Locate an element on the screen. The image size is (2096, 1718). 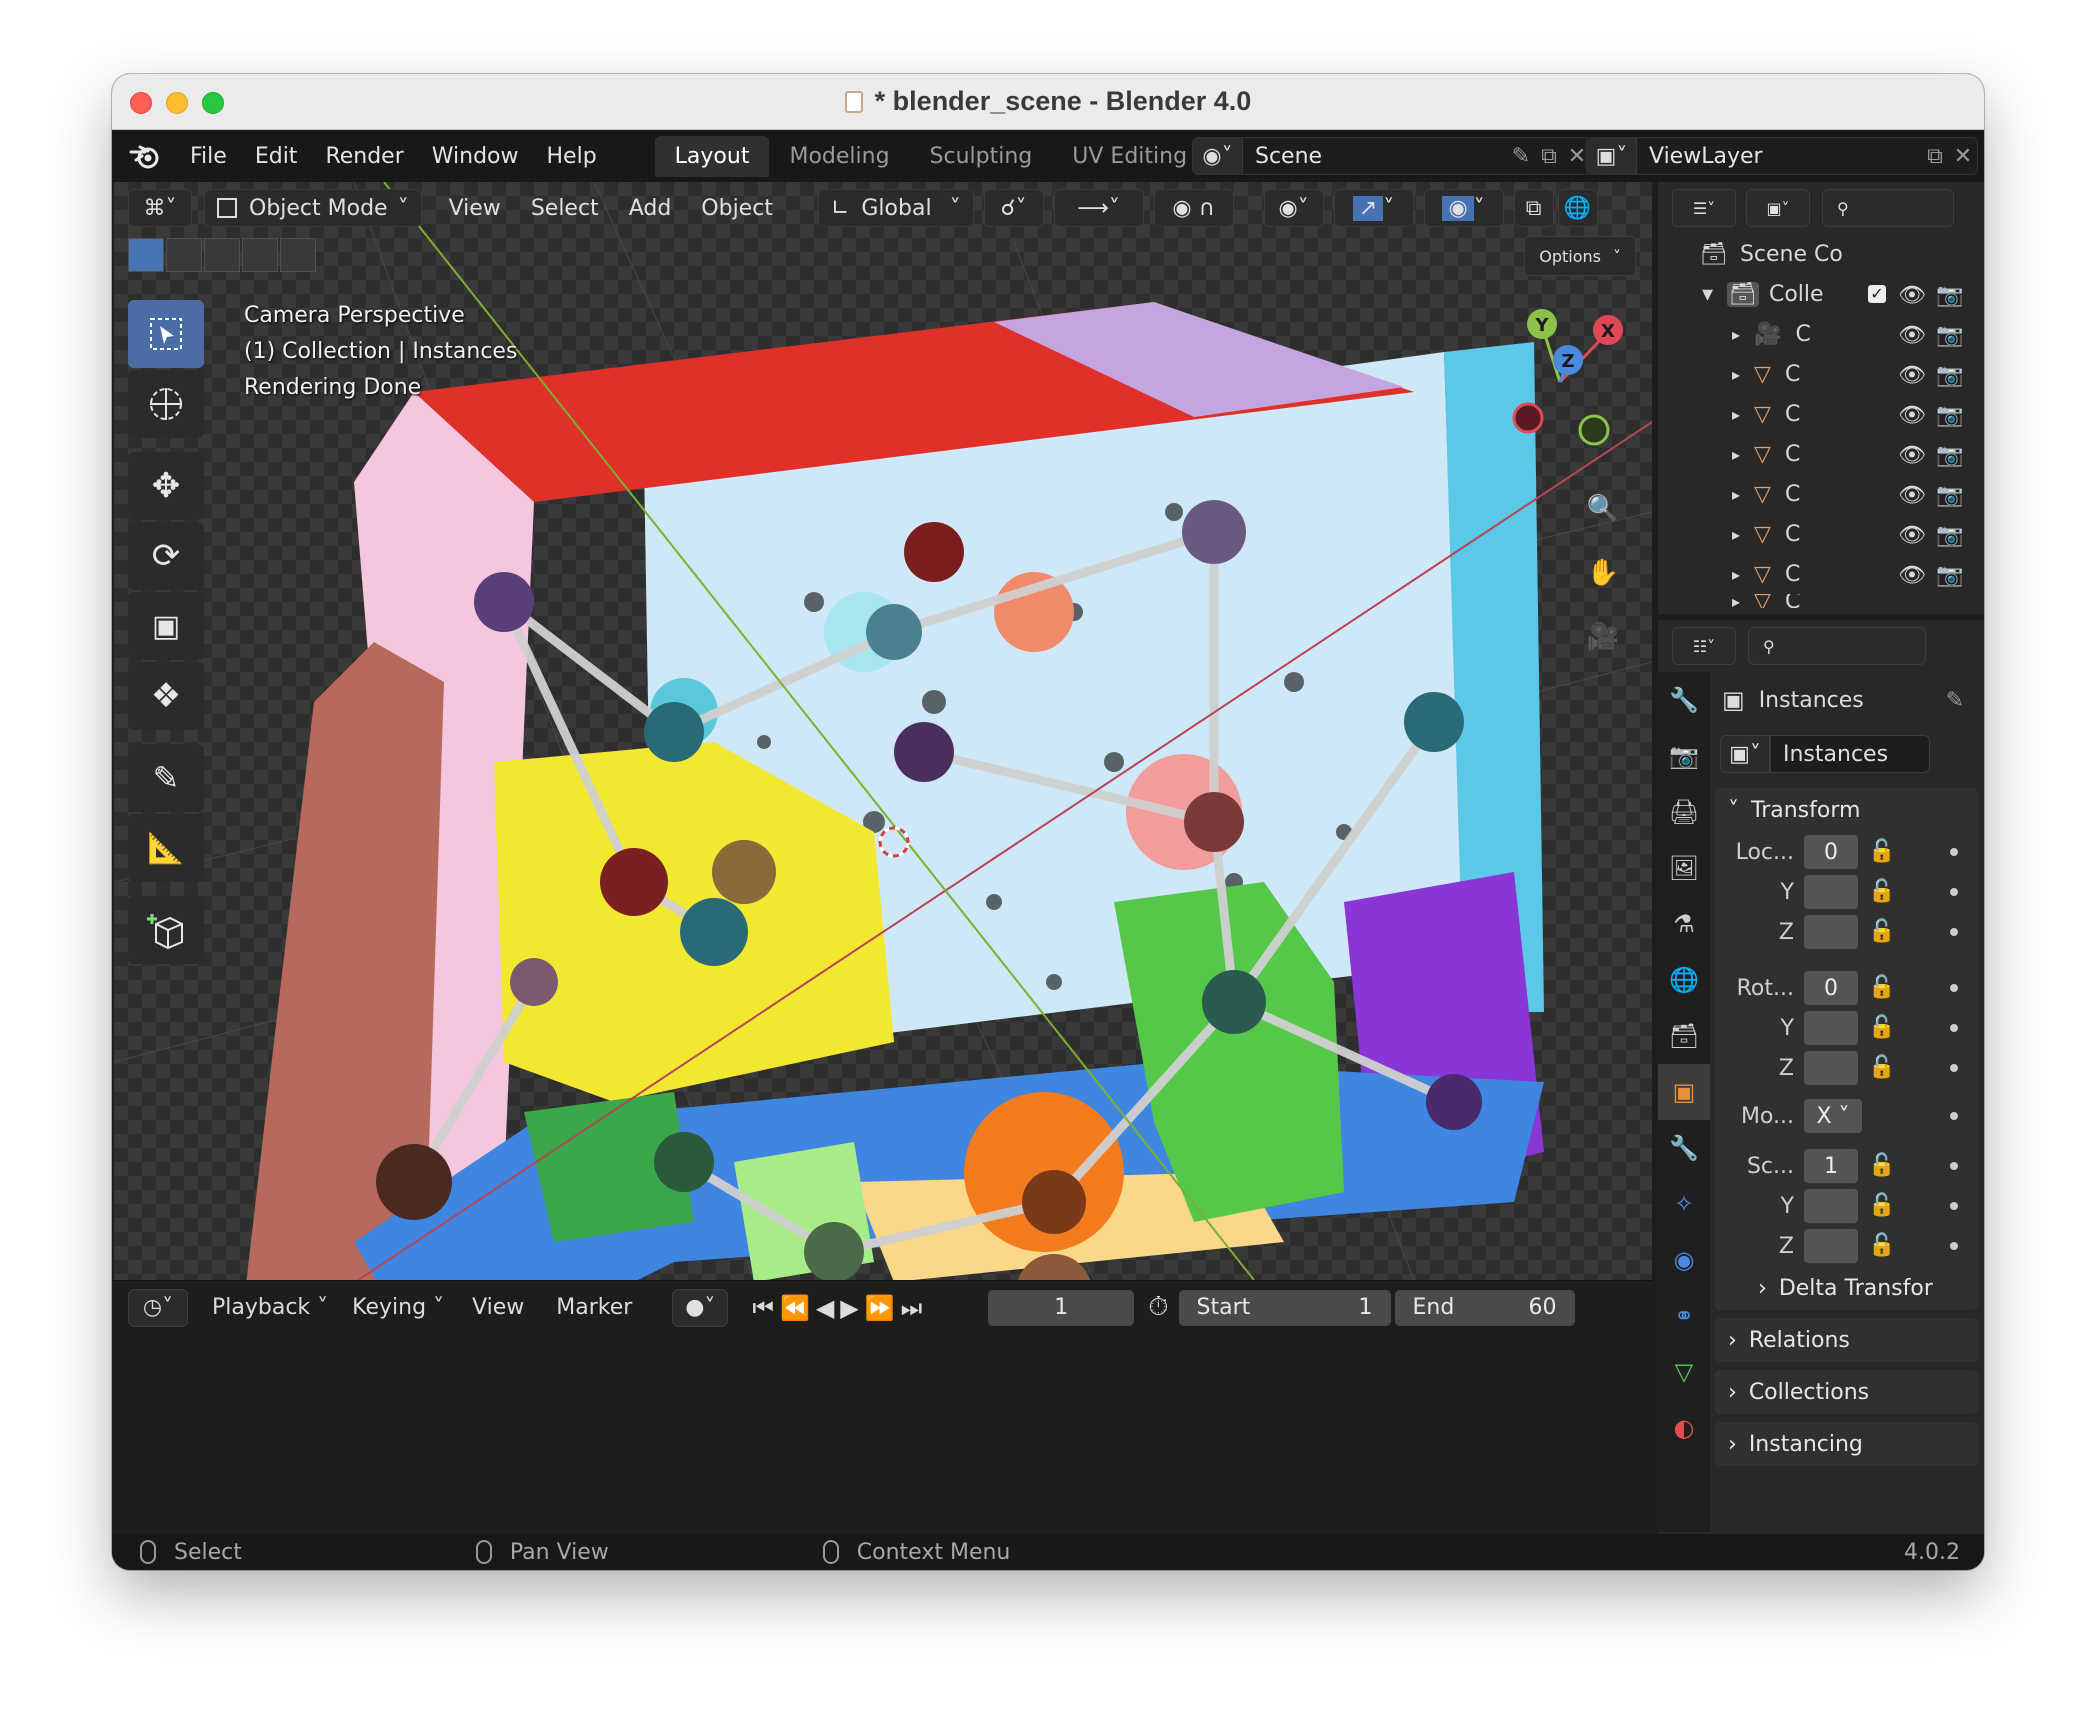
rotate-tool: ⟳ is located at coordinates (166, 556).